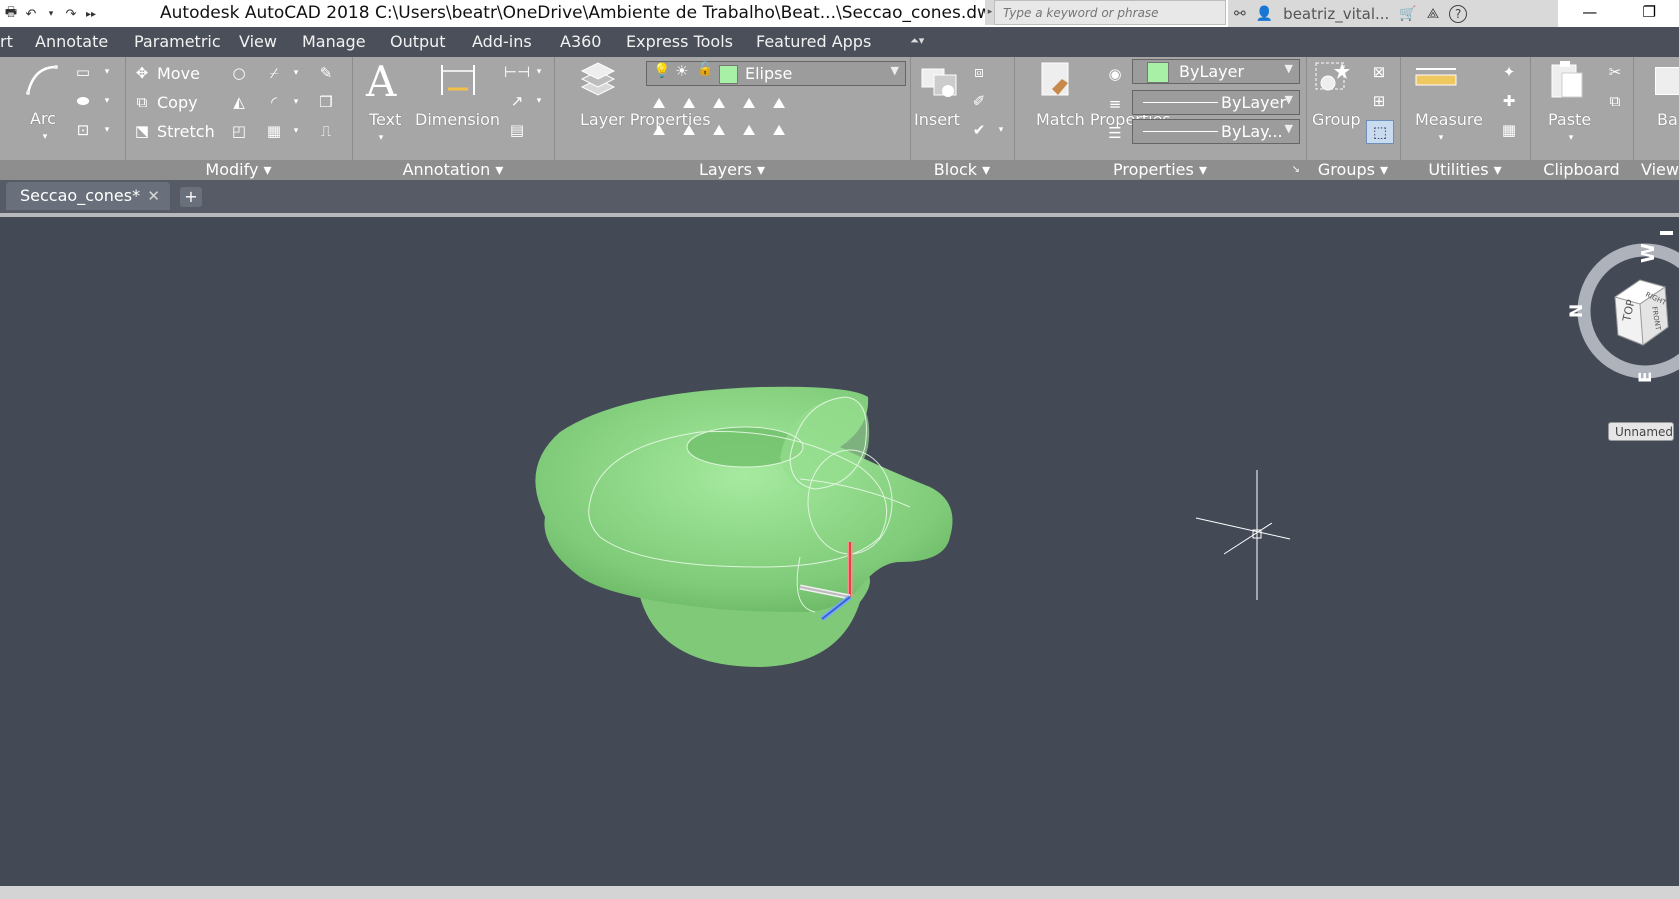 This screenshot has width=1679, height=899. Describe the element at coordinates (381, 81) in the screenshot. I see `text-icon: A` at that location.